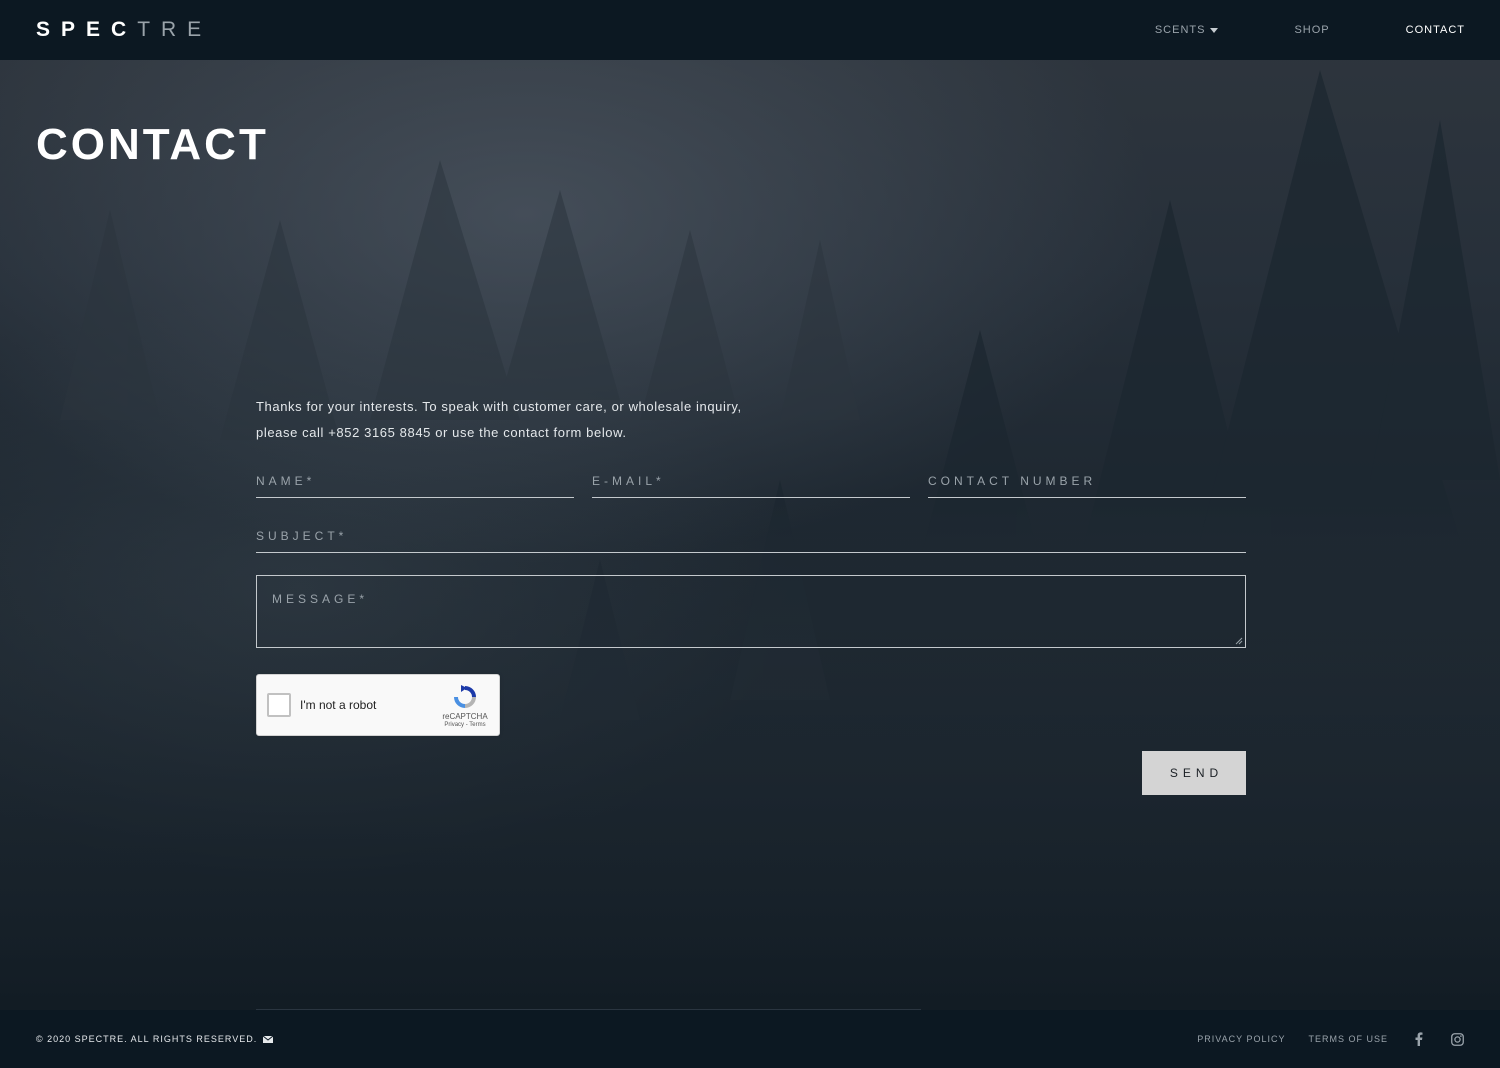  Describe the element at coordinates (1180, 30) in the screenshot. I see `nav-item-label: SCENTS` at that location.